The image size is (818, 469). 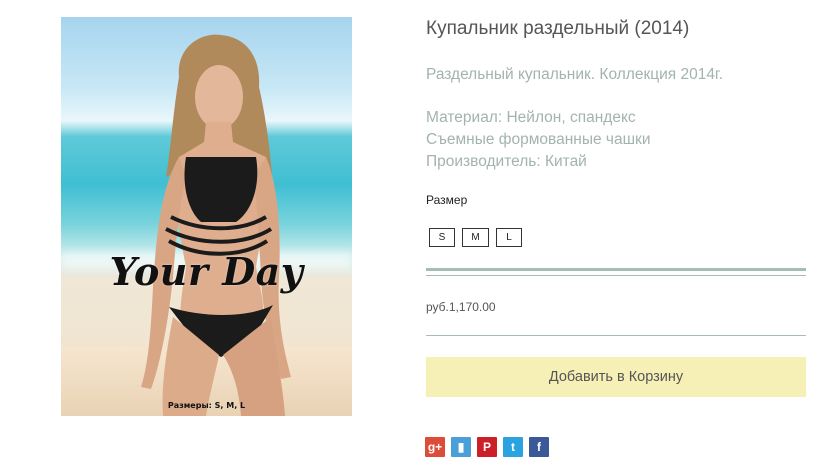 What do you see at coordinates (442, 237) in the screenshot?
I see `size-option-s: S` at bounding box center [442, 237].